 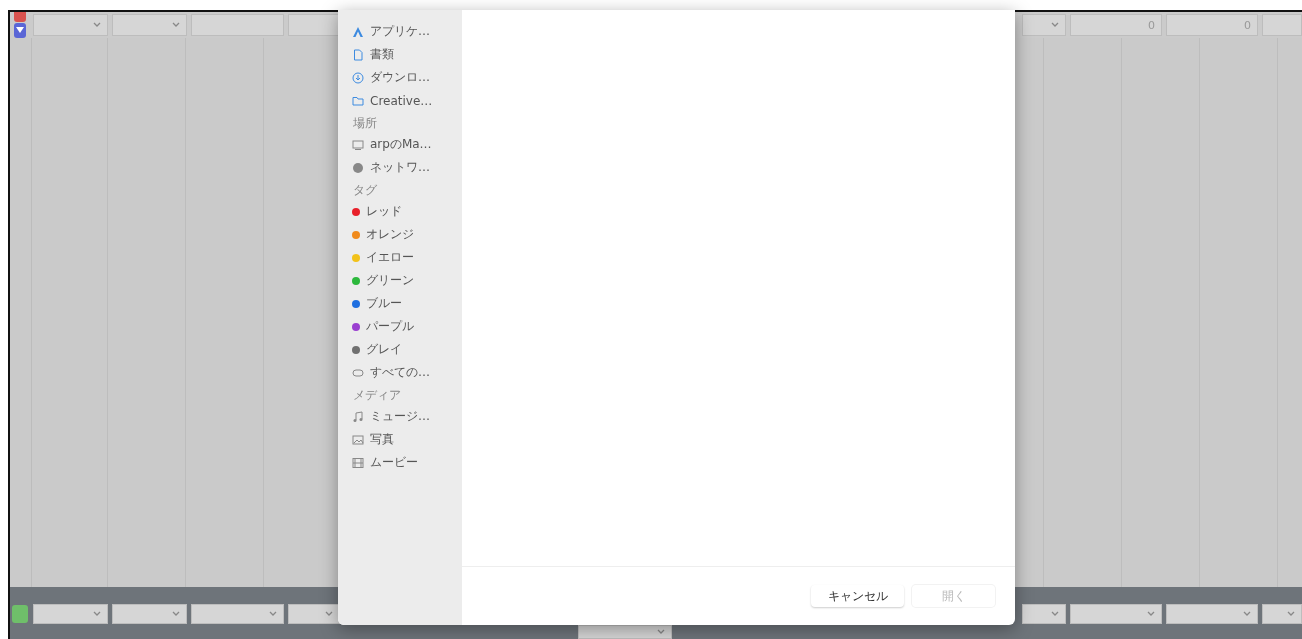 I want to click on document-icon, so click(x=358, y=54).